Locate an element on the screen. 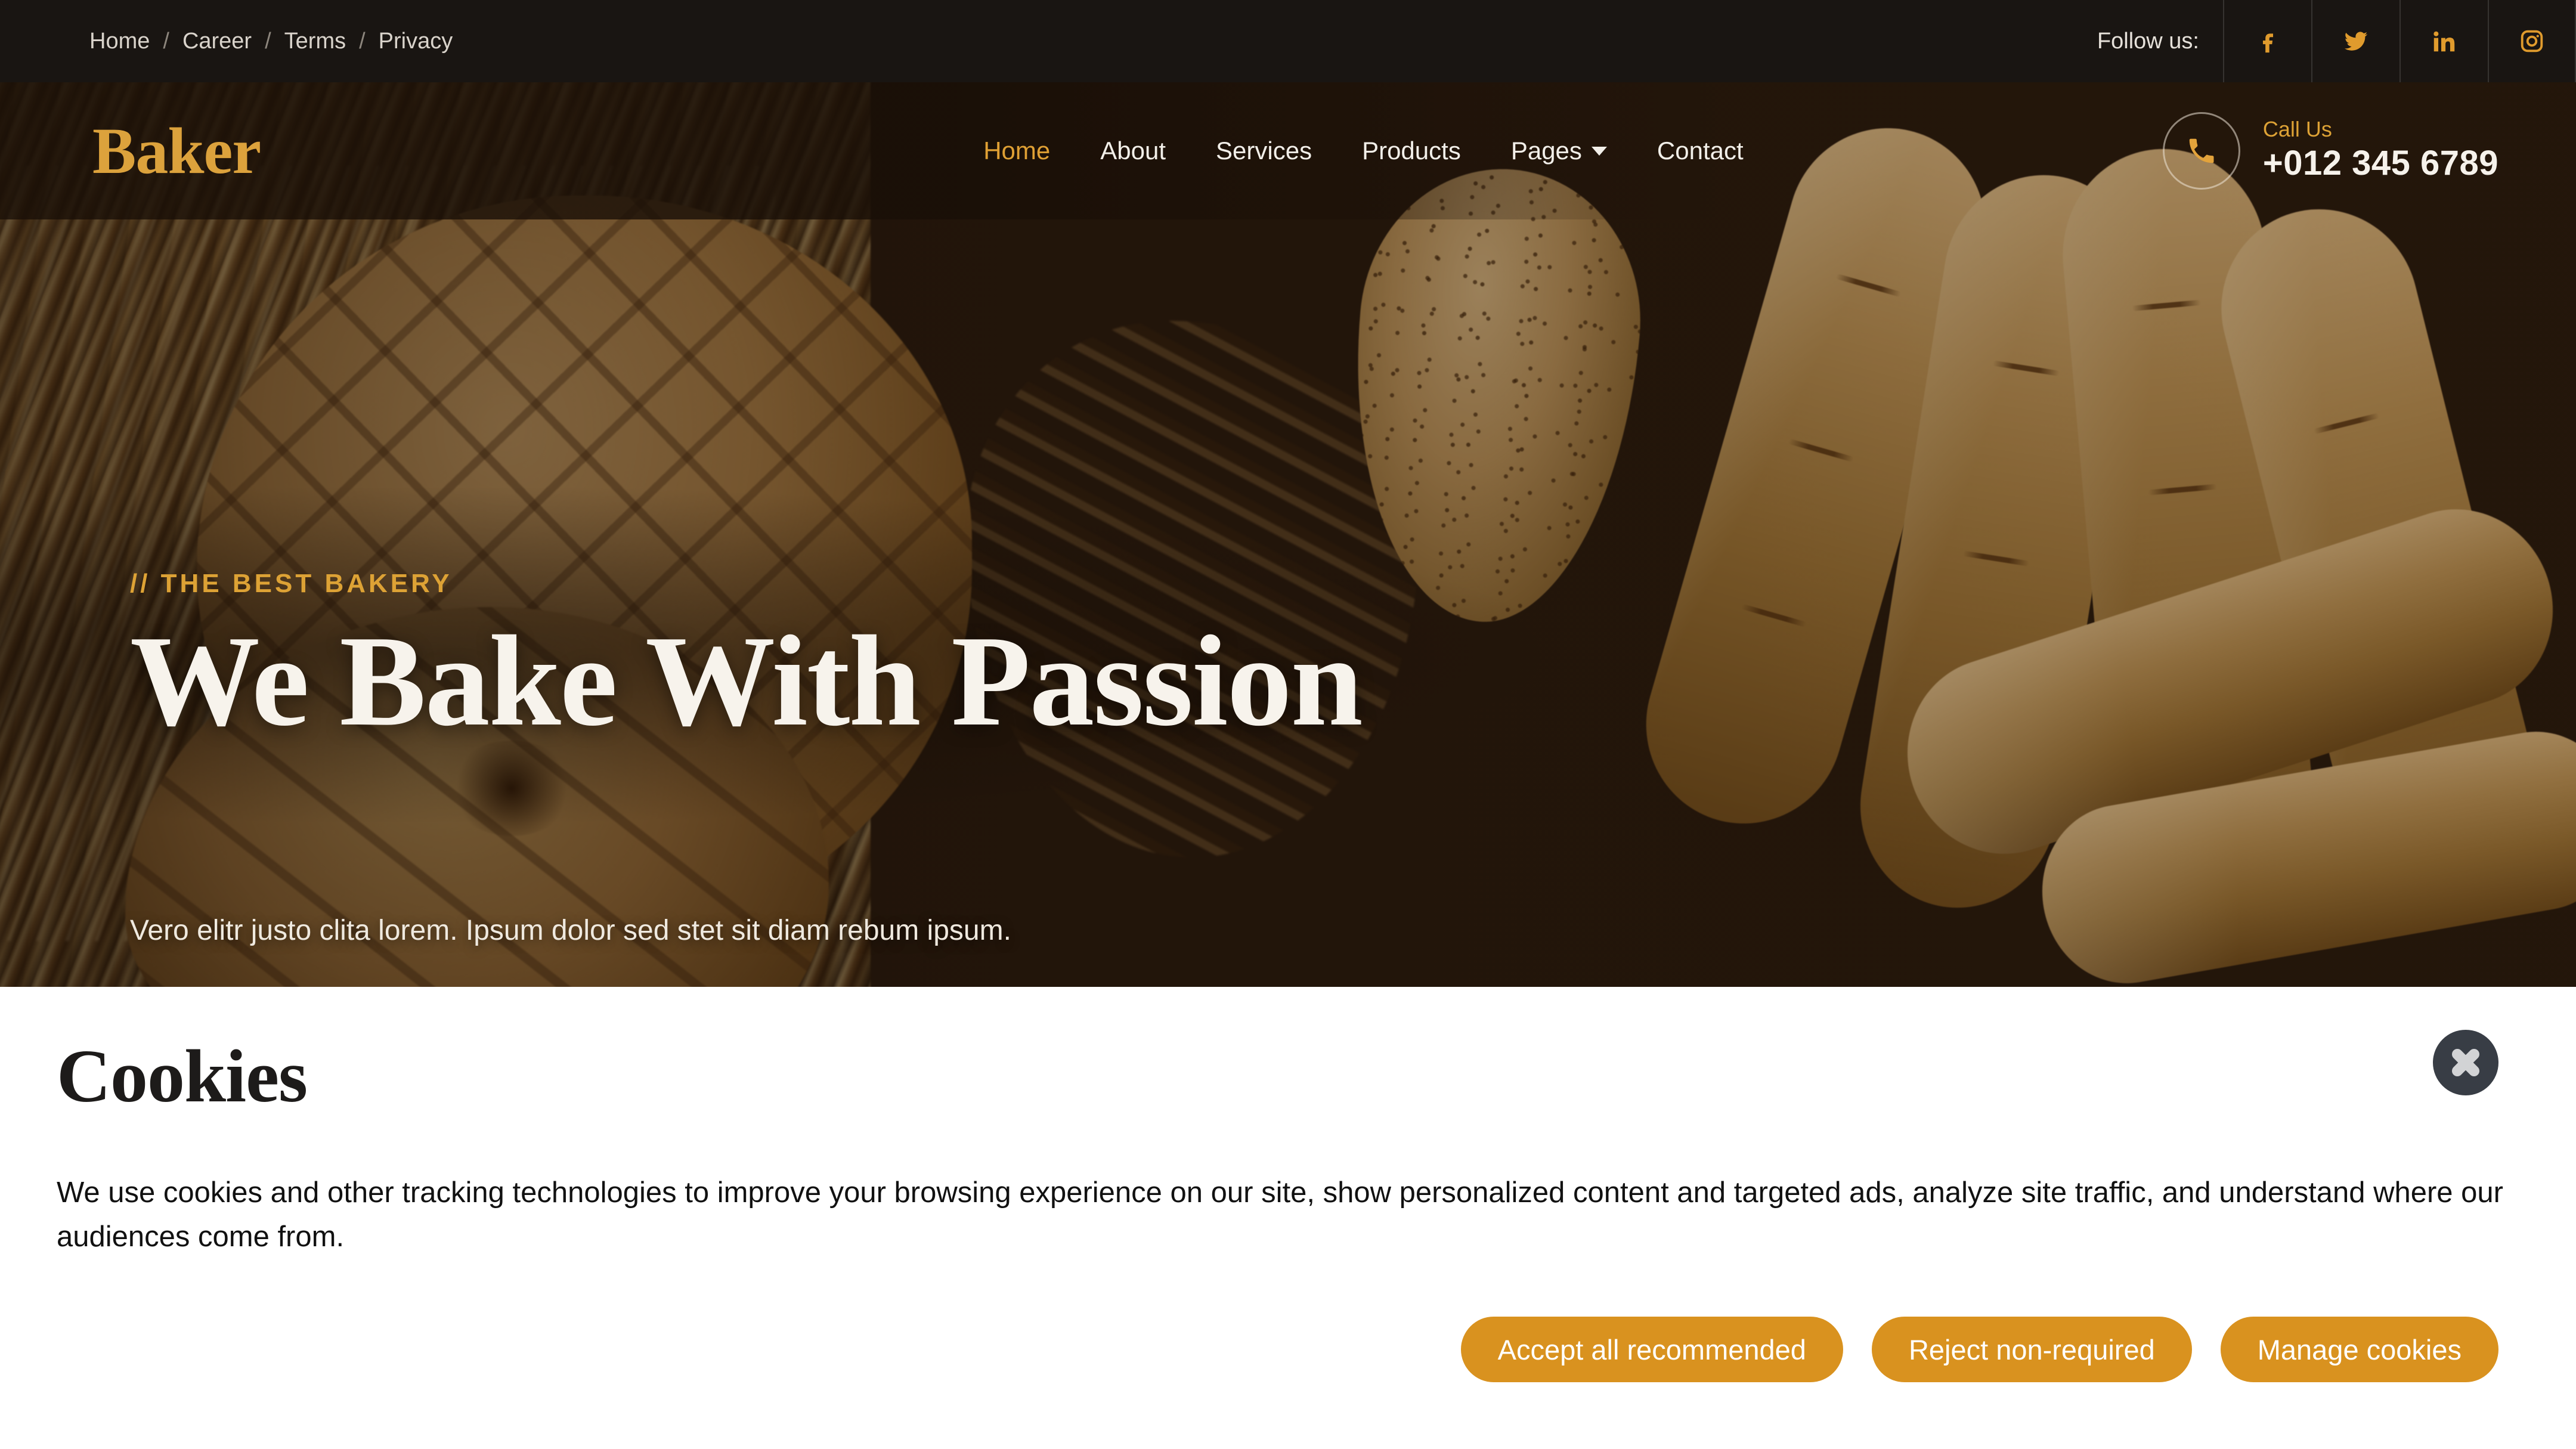 This screenshot has height=1449, width=2576. facebook-icon is located at coordinates (2267, 41).